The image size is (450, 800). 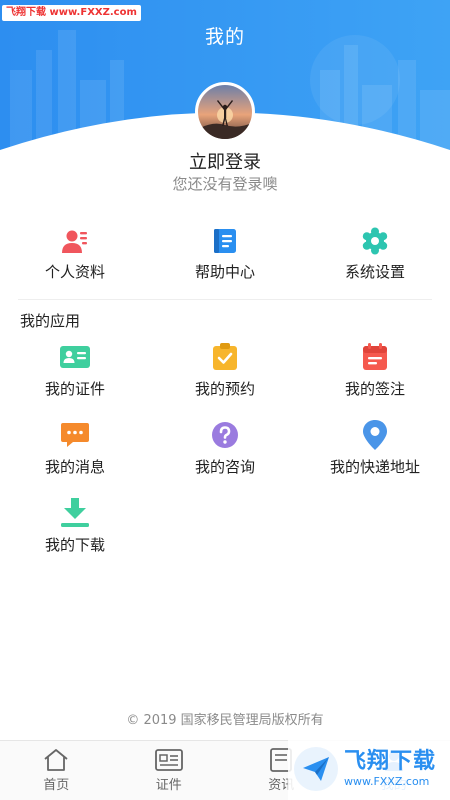 What do you see at coordinates (56, 785) in the screenshot?
I see `tab-home-label: 首页` at bounding box center [56, 785].